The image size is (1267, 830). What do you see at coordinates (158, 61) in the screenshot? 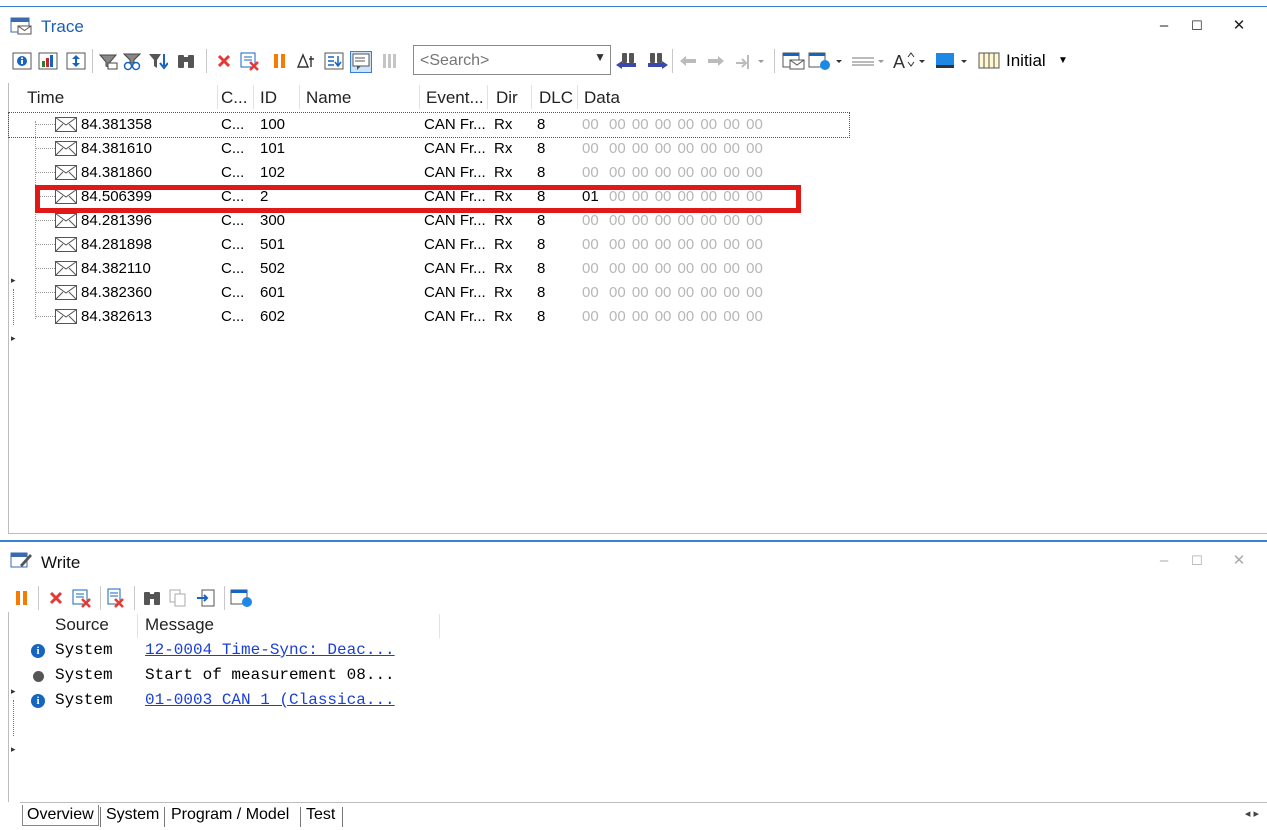
I see `filter-sort-icon` at bounding box center [158, 61].